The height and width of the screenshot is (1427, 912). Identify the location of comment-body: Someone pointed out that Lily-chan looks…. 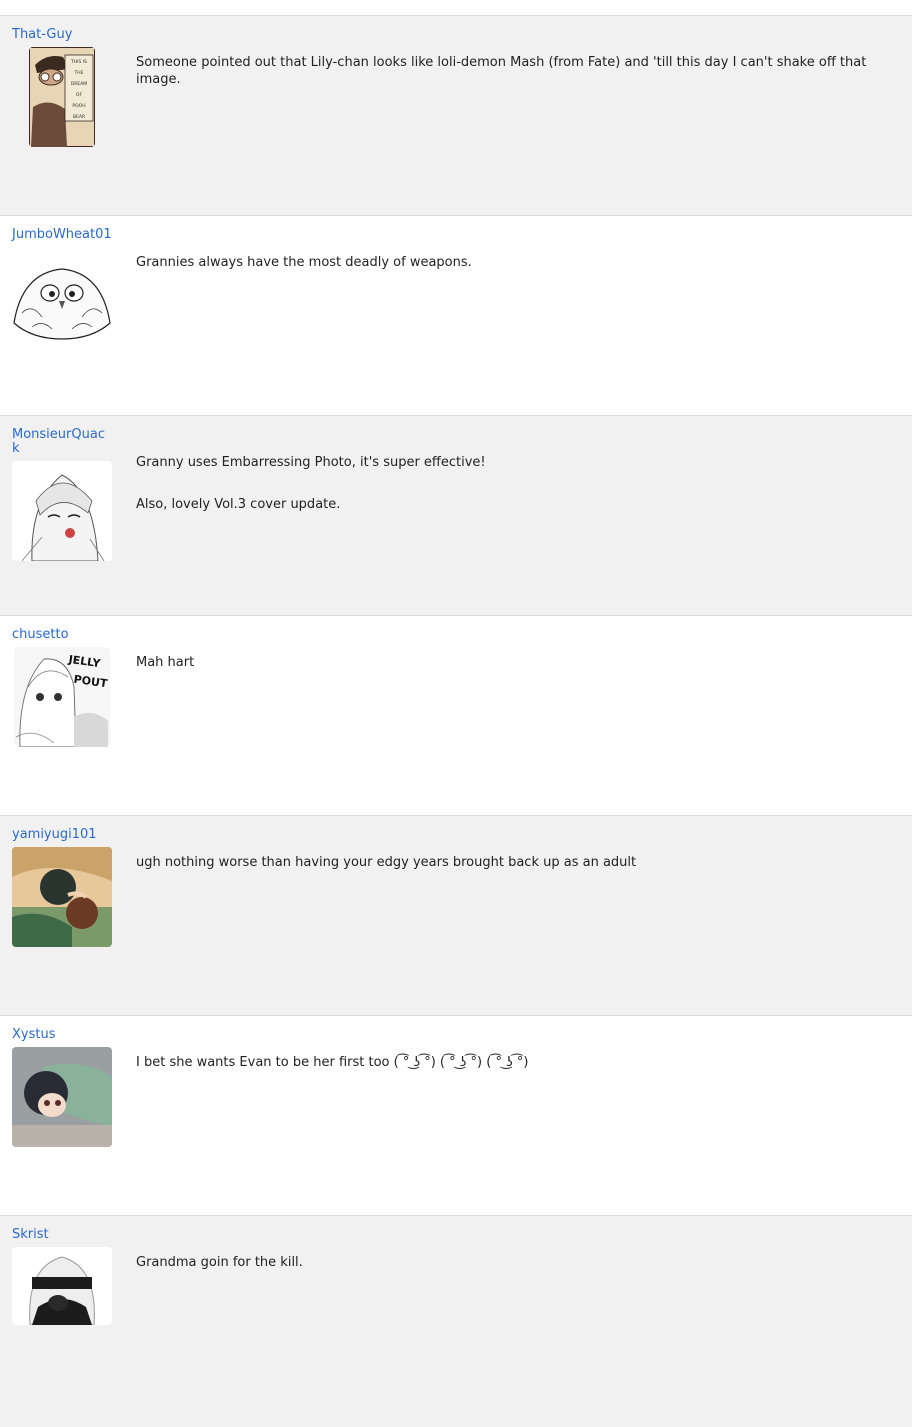
(516, 83).